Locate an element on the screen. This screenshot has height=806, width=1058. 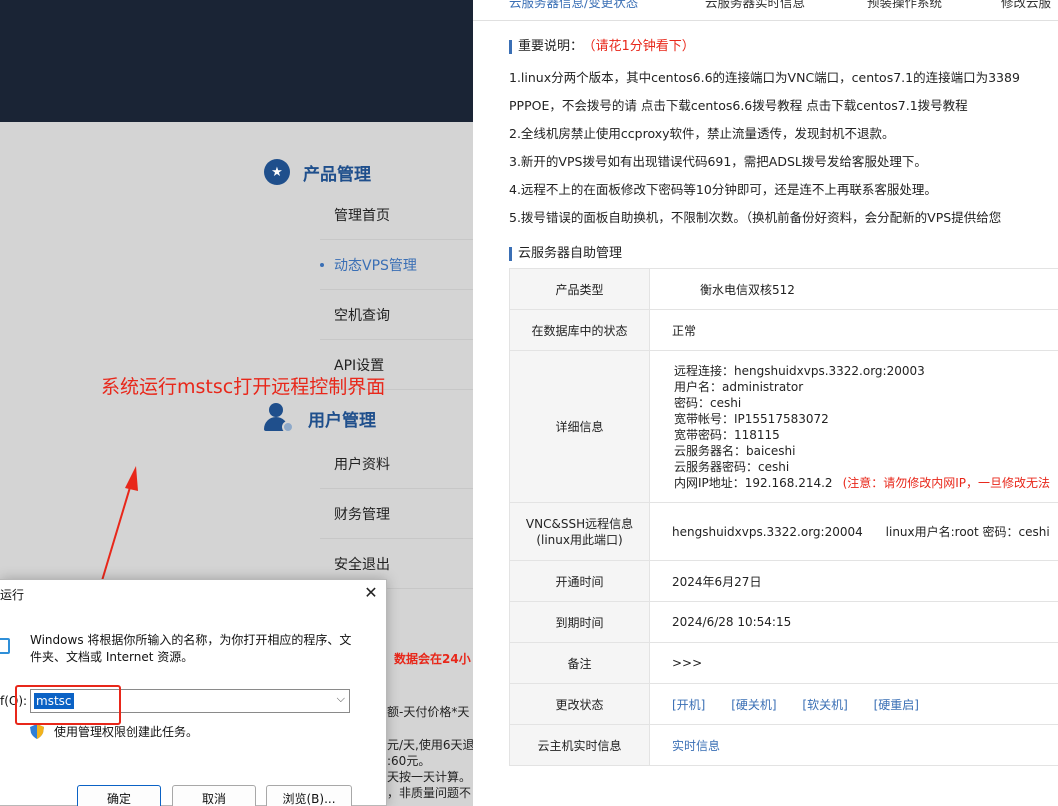
table-row: 备注 >>> is located at coordinates (783, 663).